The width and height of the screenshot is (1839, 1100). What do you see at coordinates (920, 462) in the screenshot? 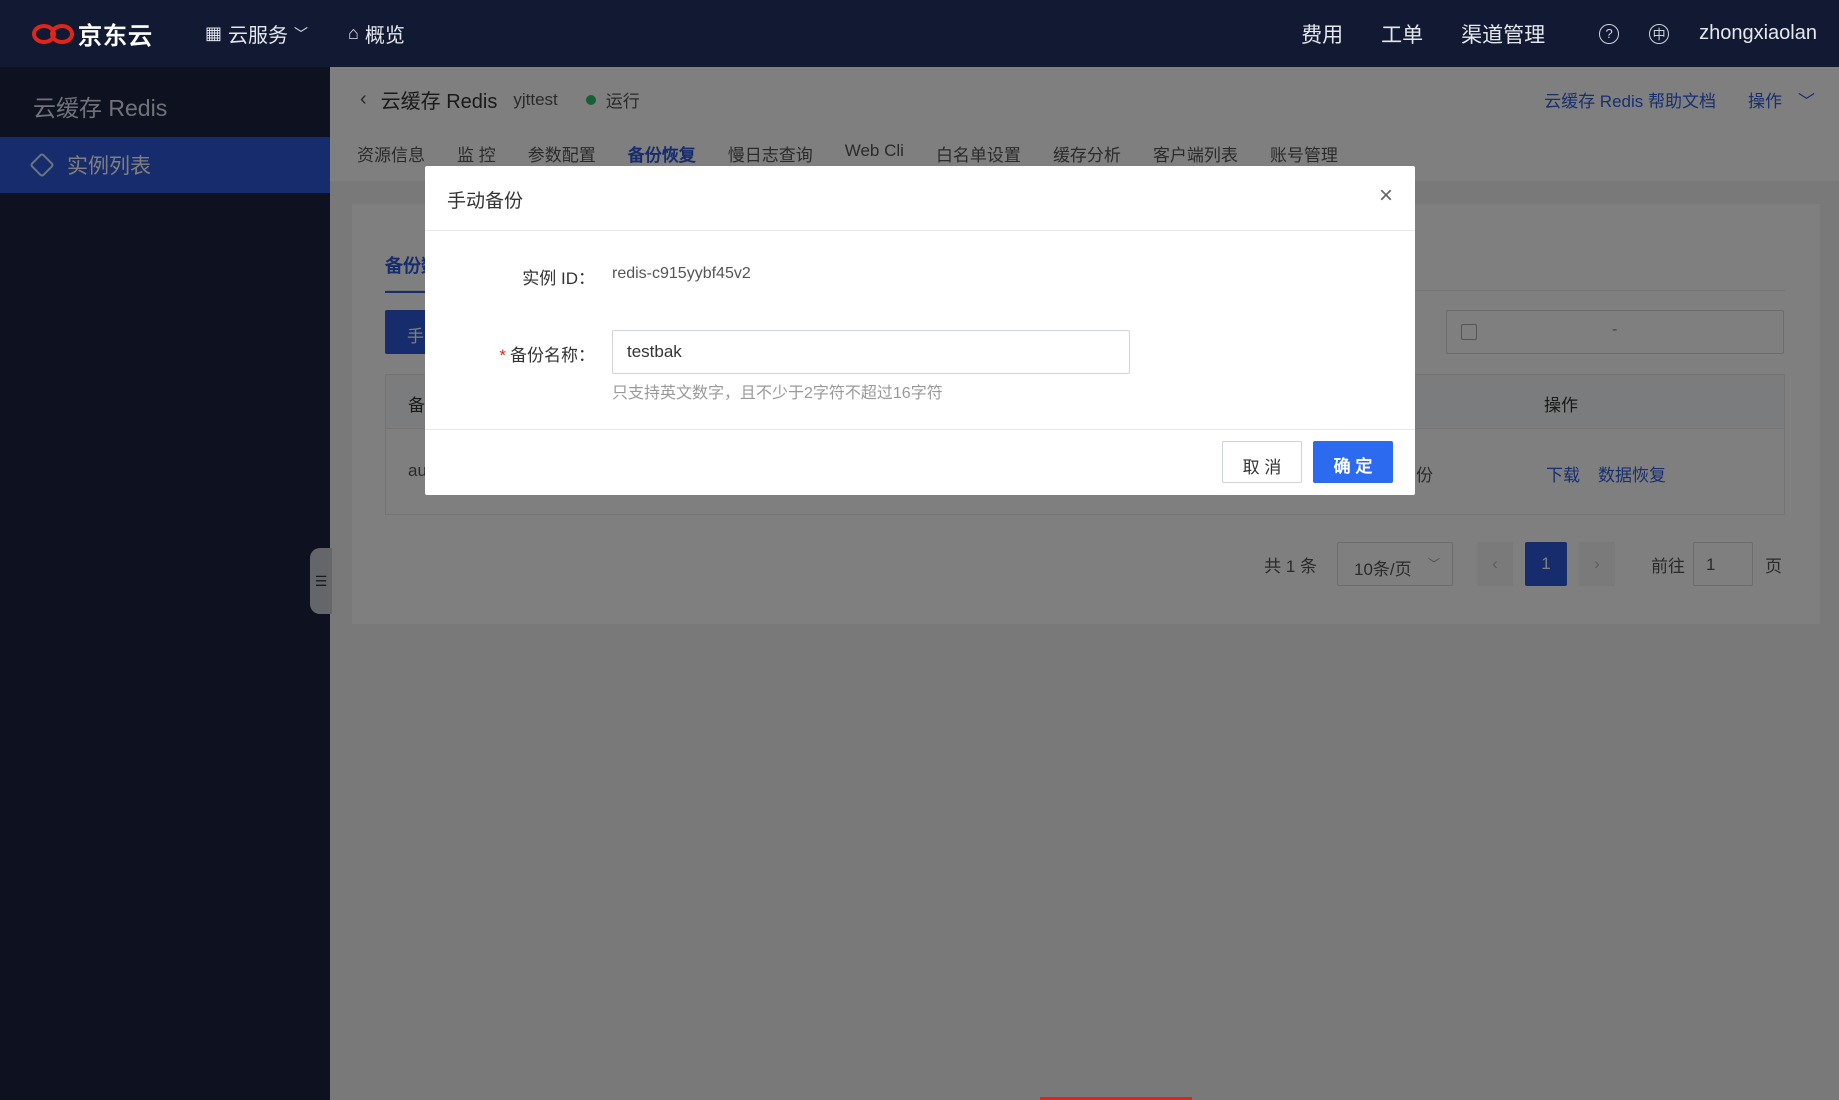
I see `dialog-footer: 取 消 确 定` at bounding box center [920, 462].